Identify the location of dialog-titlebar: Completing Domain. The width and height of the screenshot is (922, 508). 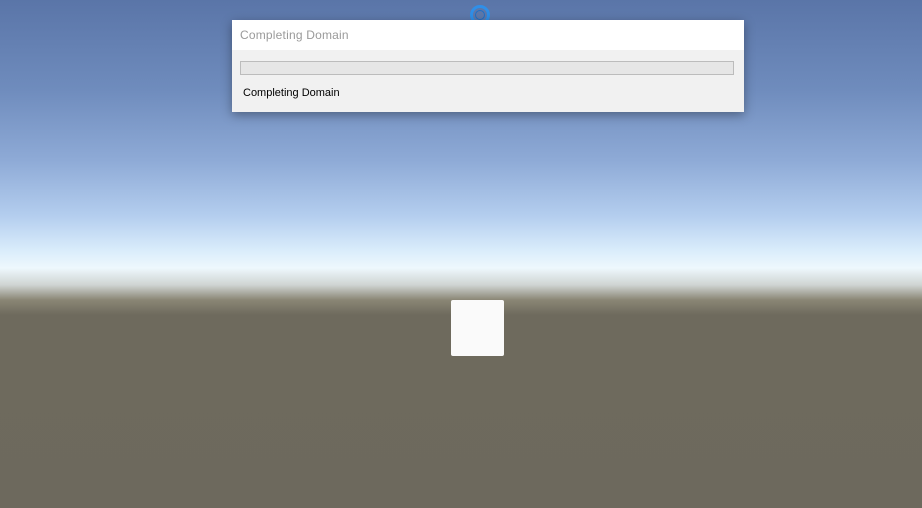
(488, 35).